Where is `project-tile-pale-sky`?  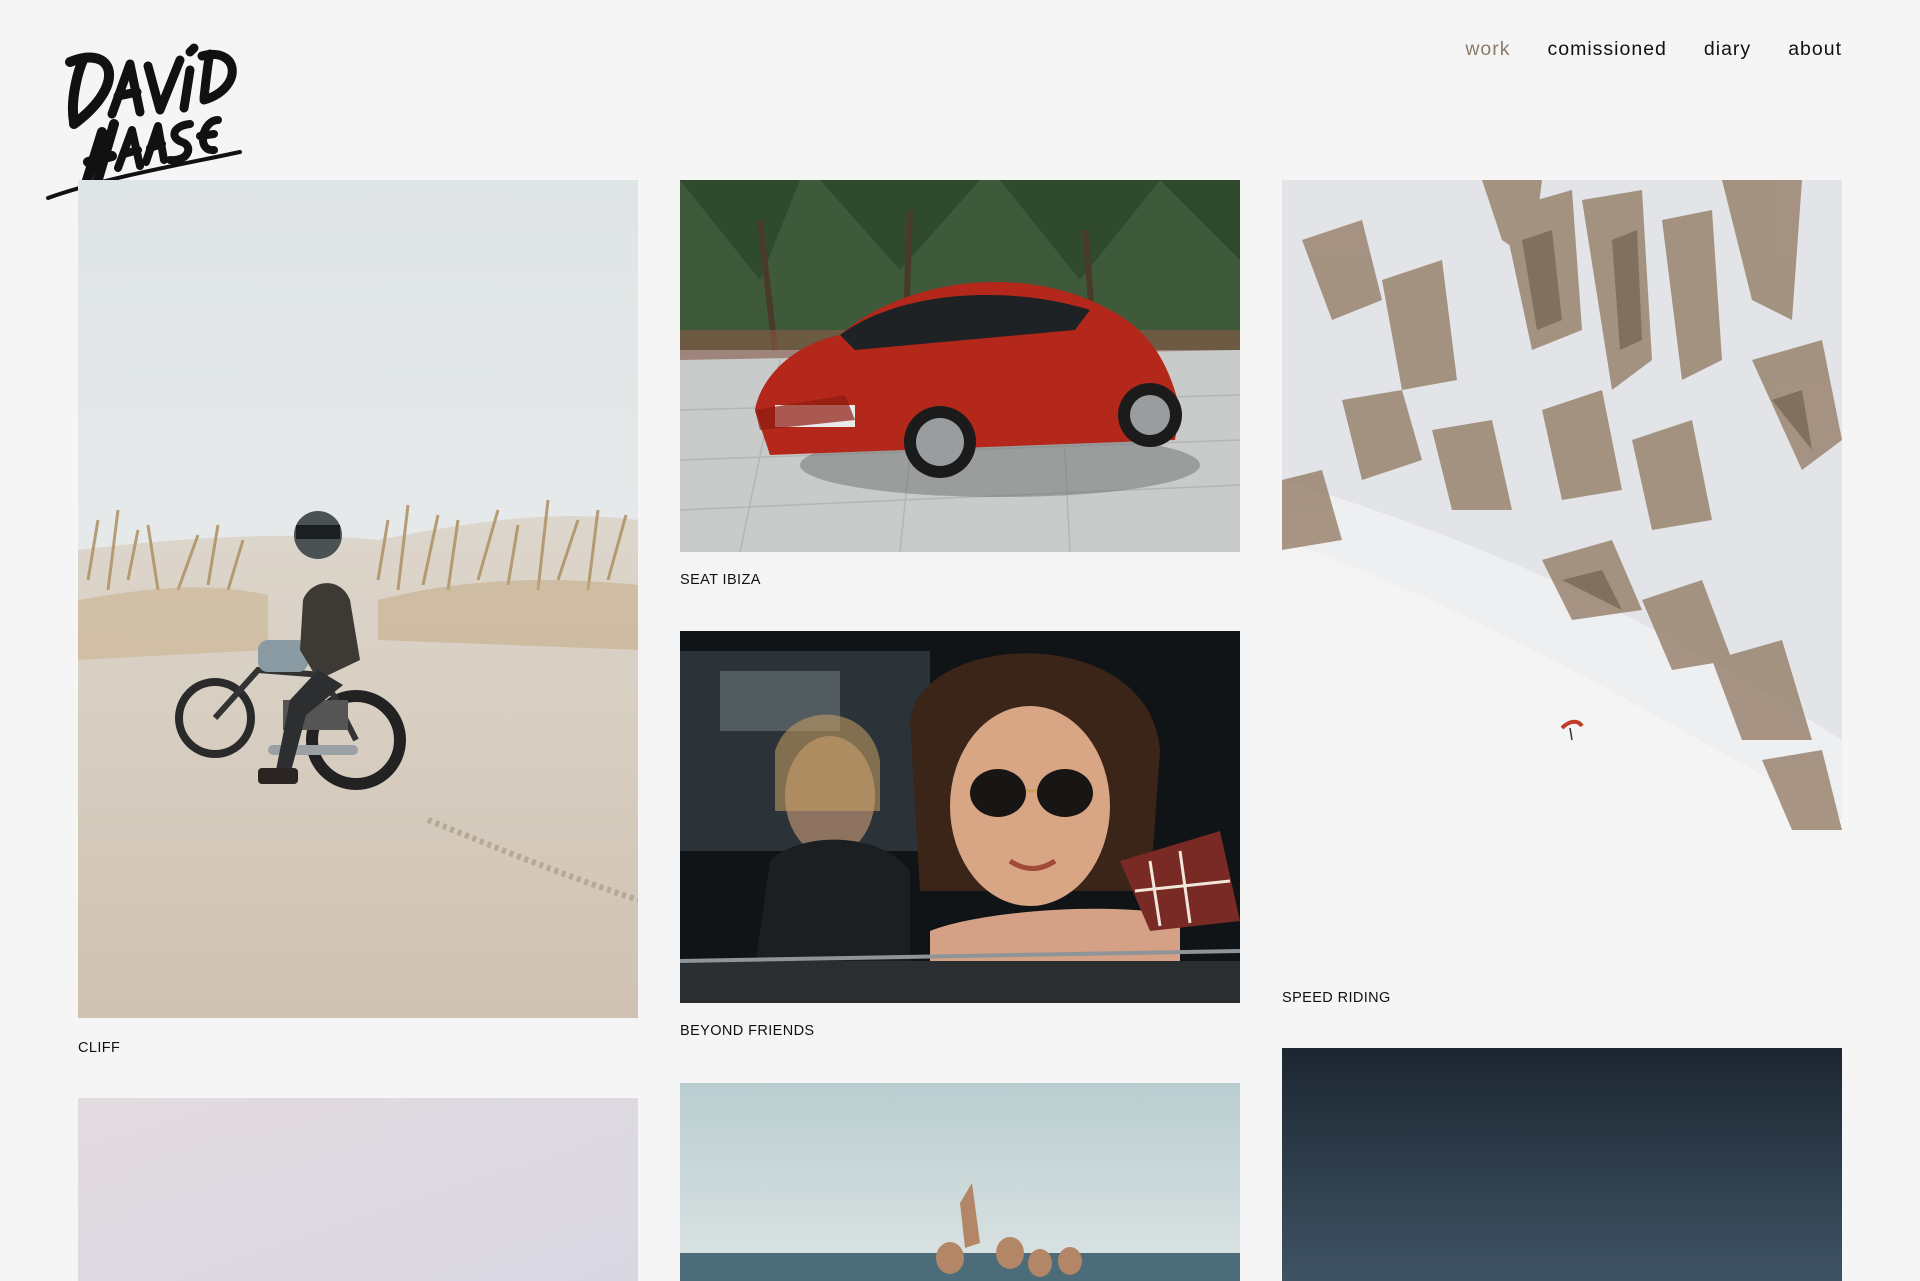
project-tile-pale-sky is located at coordinates (358, 1189).